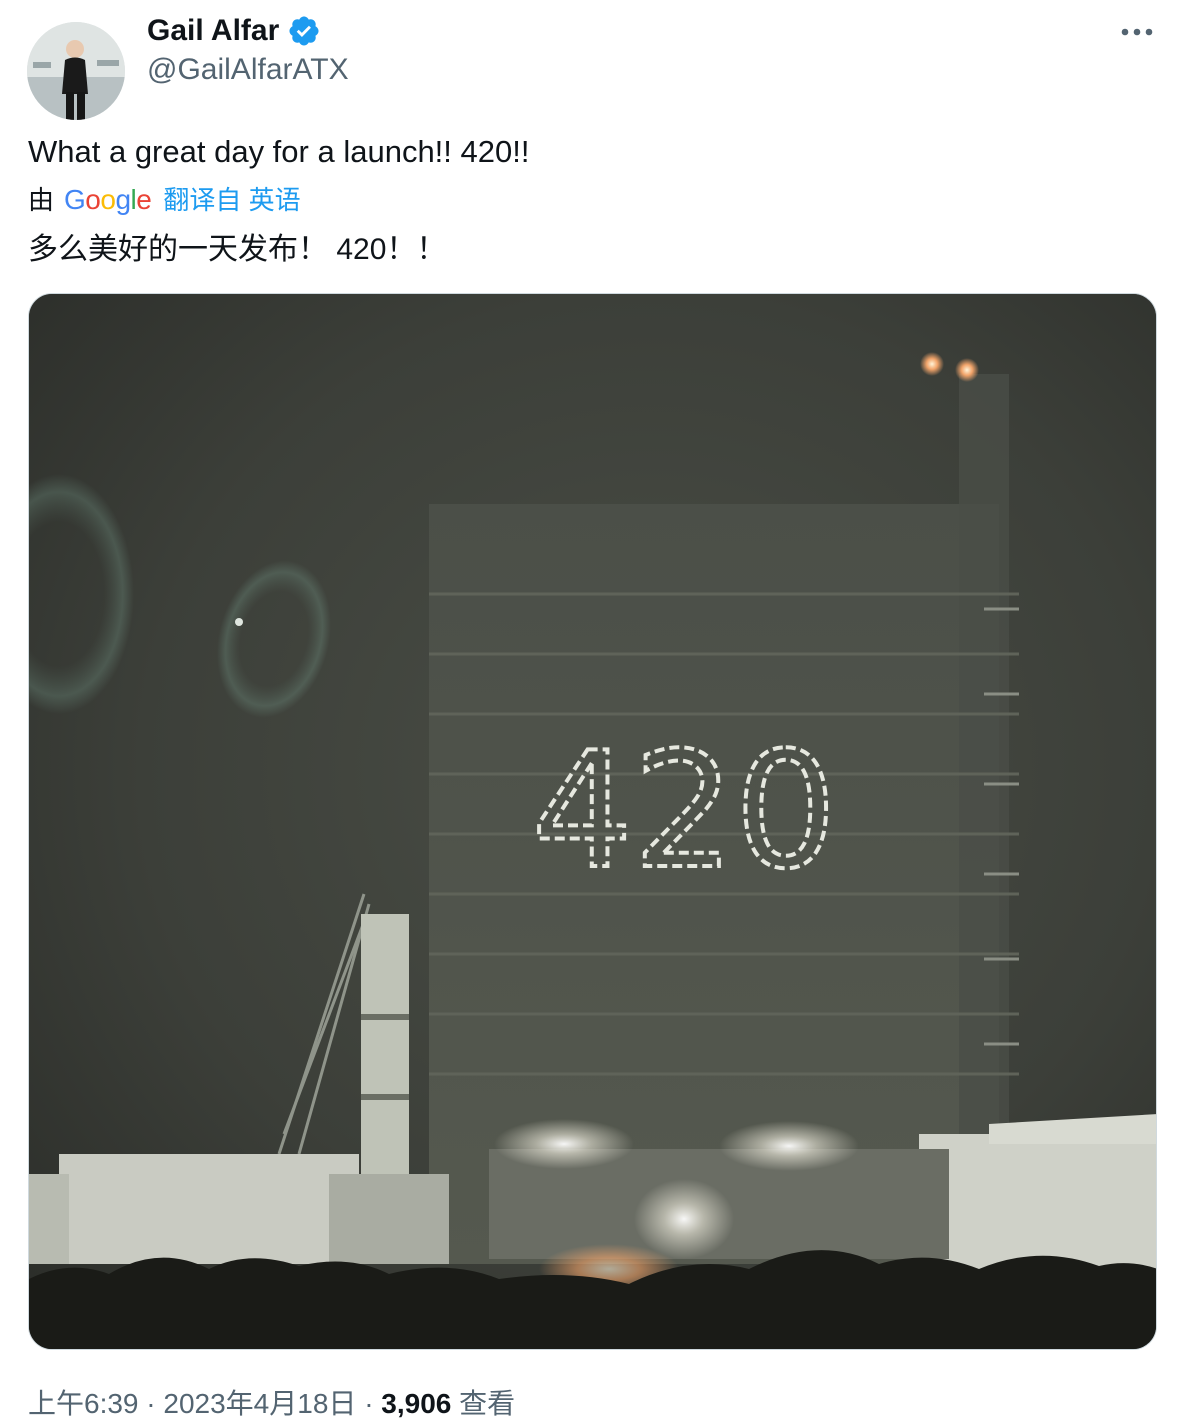 The width and height of the screenshot is (1186, 1428). Describe the element at coordinates (248, 70) in the screenshot. I see `author-handle: @GailAlfarATX` at that location.